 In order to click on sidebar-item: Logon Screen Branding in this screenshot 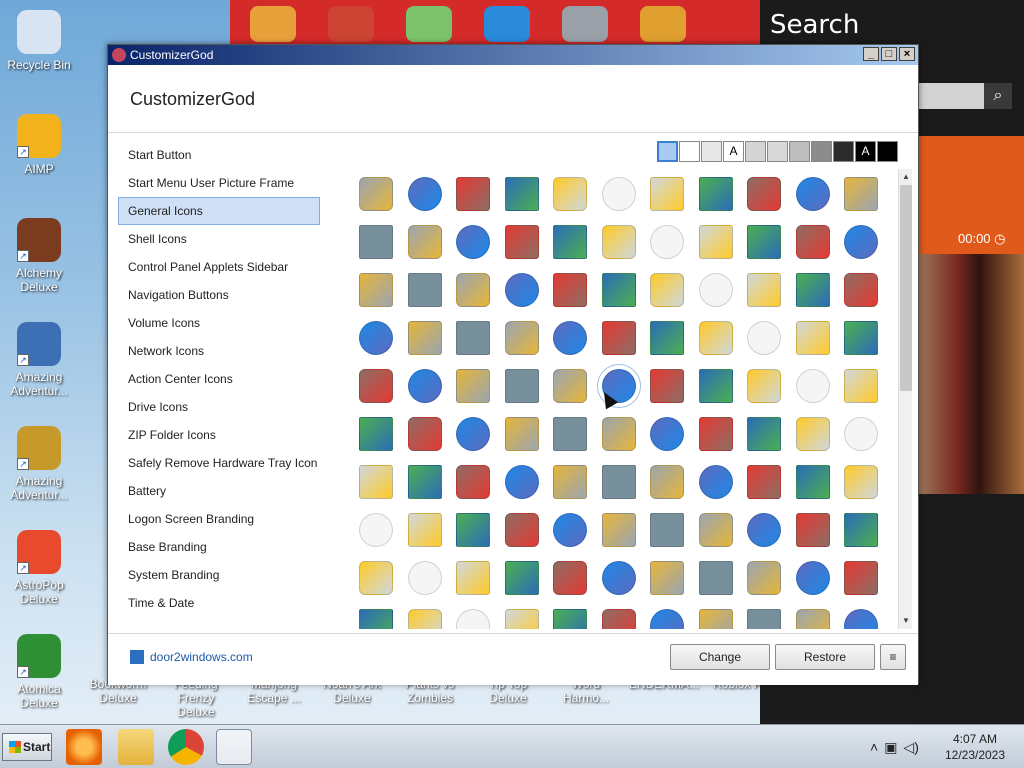, I will do `click(219, 519)`.